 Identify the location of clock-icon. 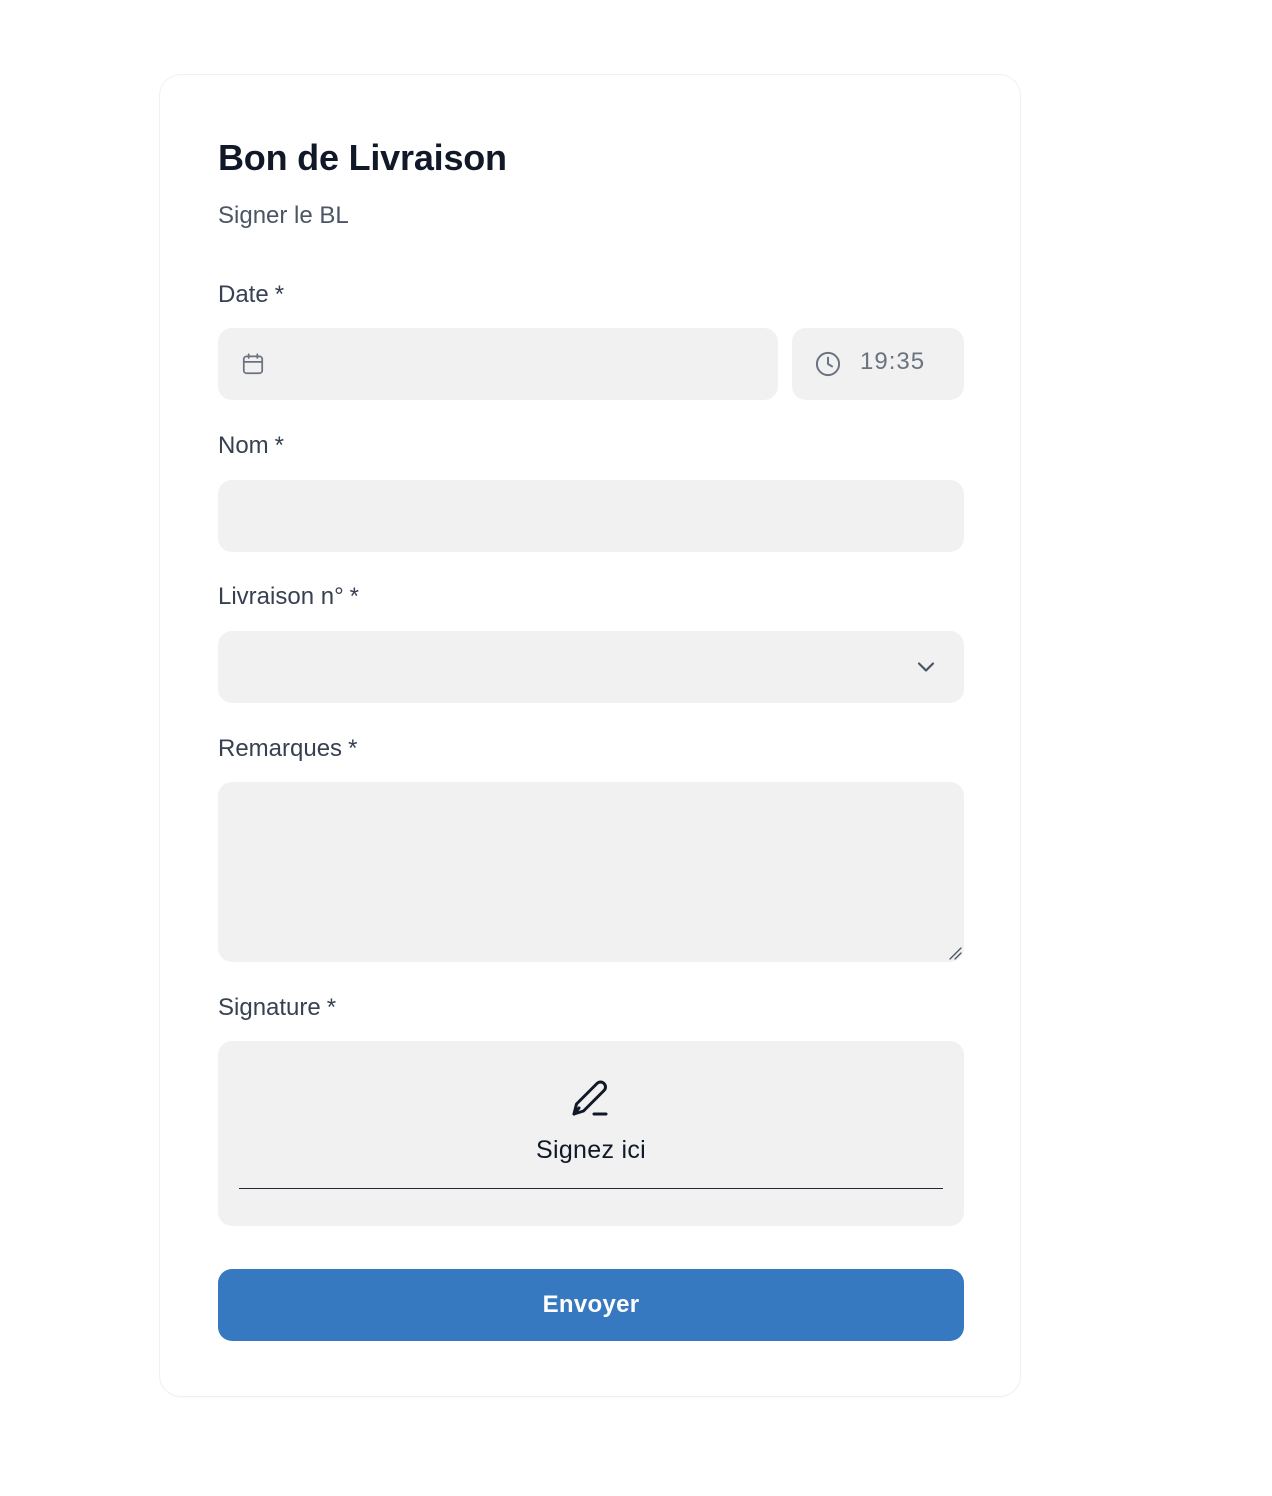
(828, 364).